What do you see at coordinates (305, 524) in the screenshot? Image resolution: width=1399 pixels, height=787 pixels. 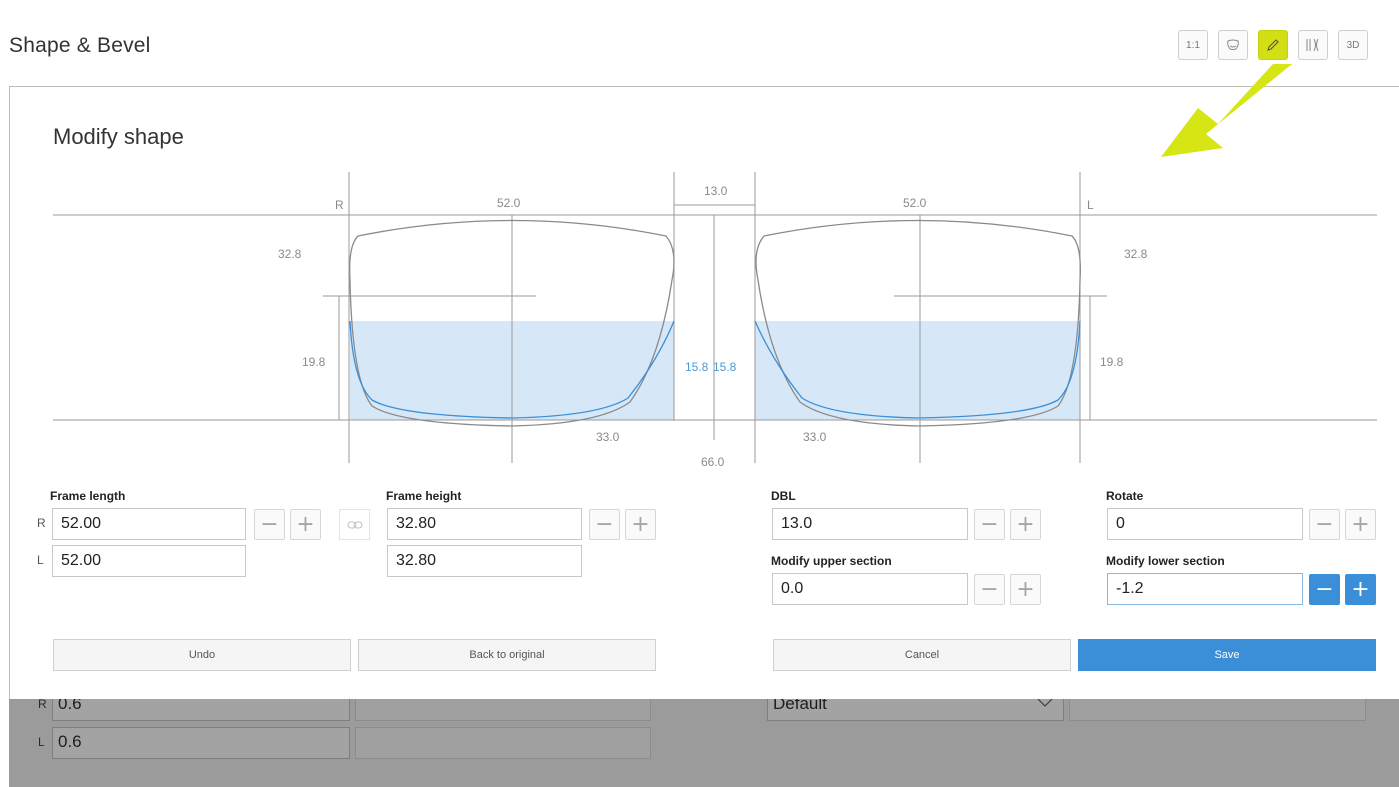 I see `frame-length-plus-button: +` at bounding box center [305, 524].